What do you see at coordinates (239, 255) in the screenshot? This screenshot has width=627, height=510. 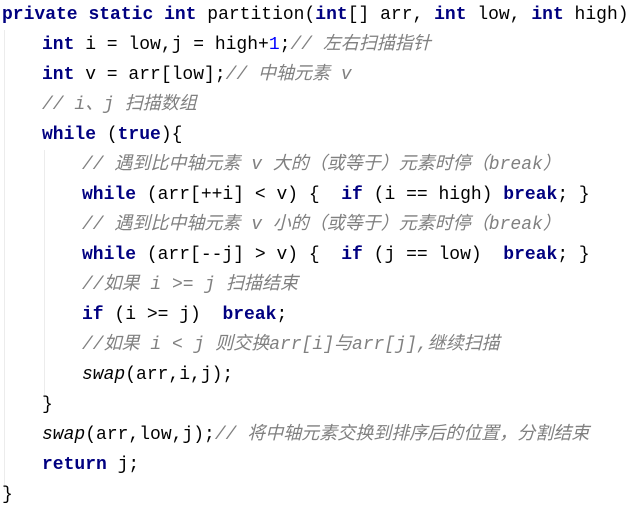 I see `code-token: (arr[--j] > v) {` at bounding box center [239, 255].